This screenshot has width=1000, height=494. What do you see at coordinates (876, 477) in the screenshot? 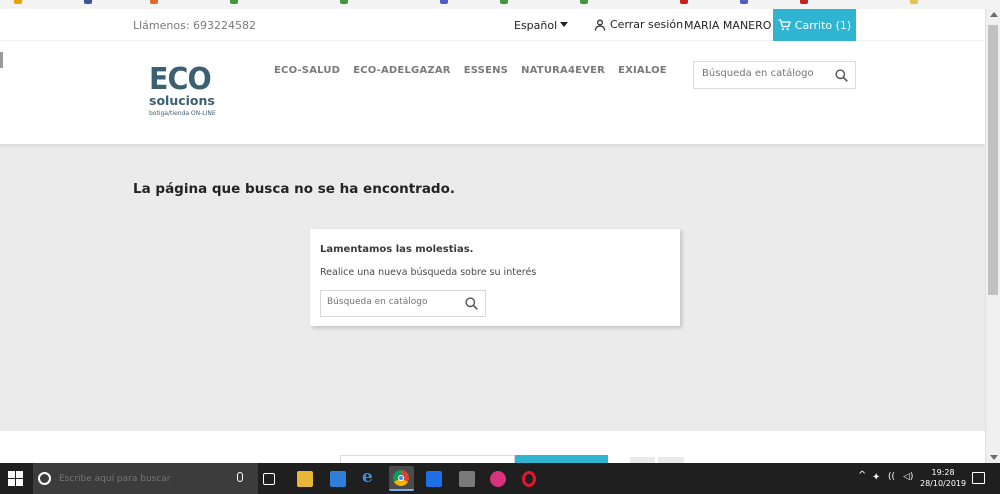
I see `dropbox-tray-icon: ✦` at bounding box center [876, 477].